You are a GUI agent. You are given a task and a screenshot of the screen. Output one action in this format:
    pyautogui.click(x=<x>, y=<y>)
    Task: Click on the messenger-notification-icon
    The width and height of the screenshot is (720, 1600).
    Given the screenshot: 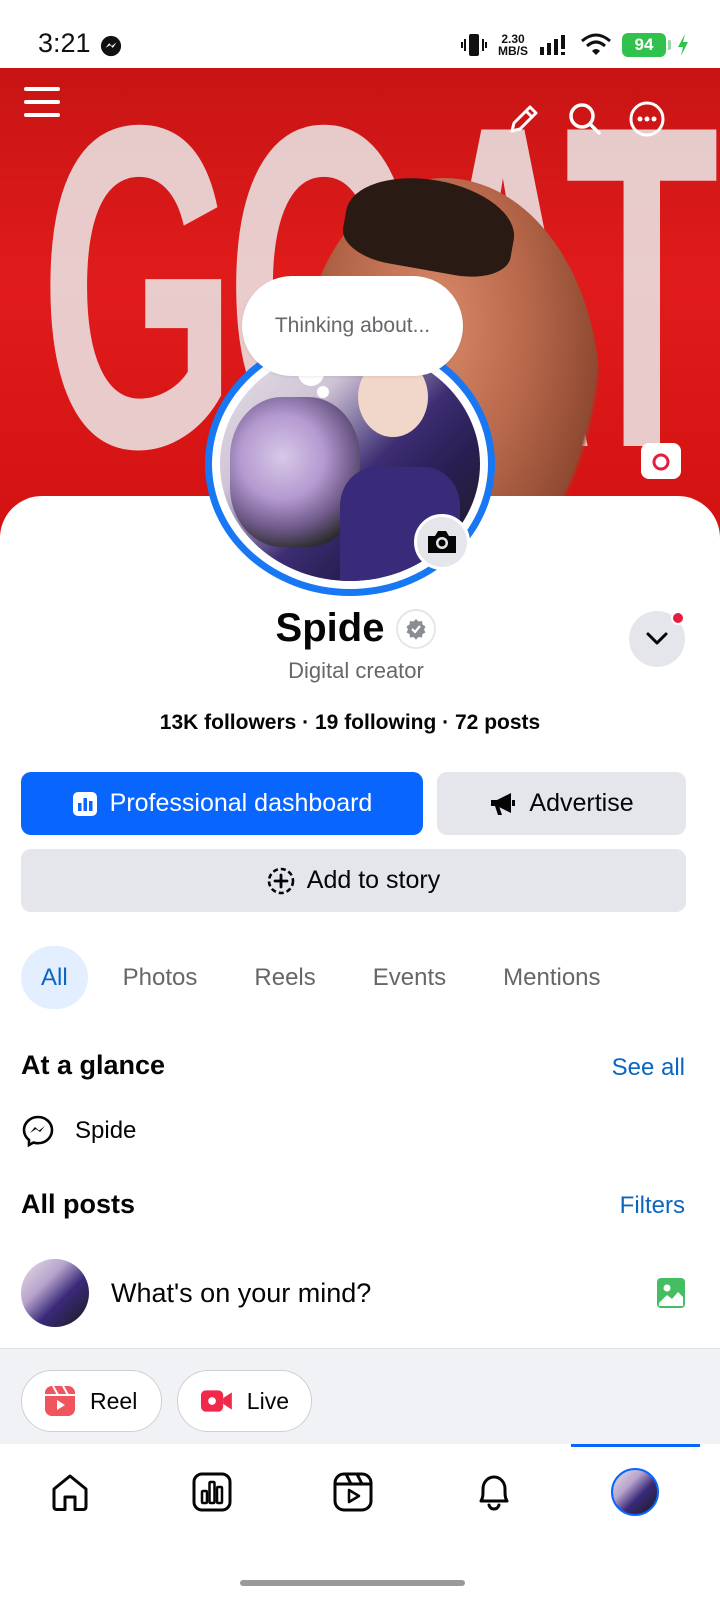 What is the action you would take?
    pyautogui.click(x=111, y=46)
    